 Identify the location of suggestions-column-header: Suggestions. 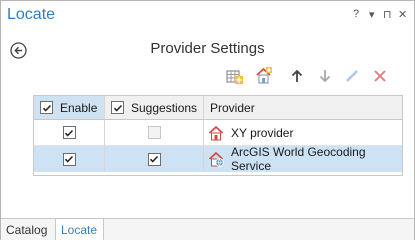
(154, 107).